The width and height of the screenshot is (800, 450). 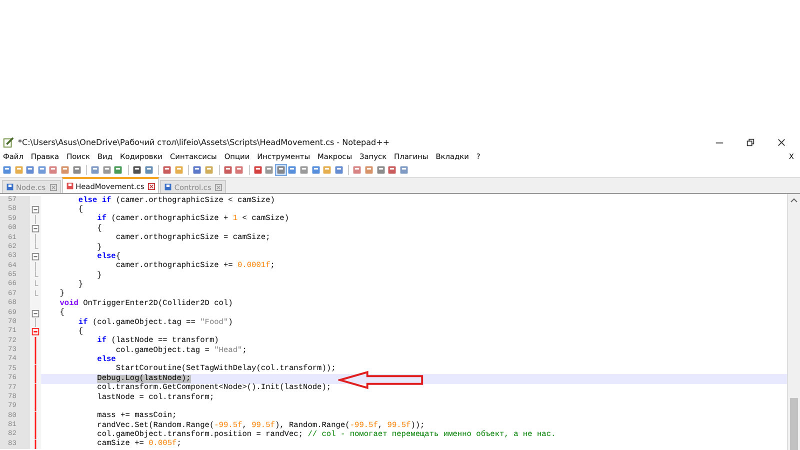 What do you see at coordinates (152, 186) in the screenshot?
I see `close-tab-icon` at bounding box center [152, 186].